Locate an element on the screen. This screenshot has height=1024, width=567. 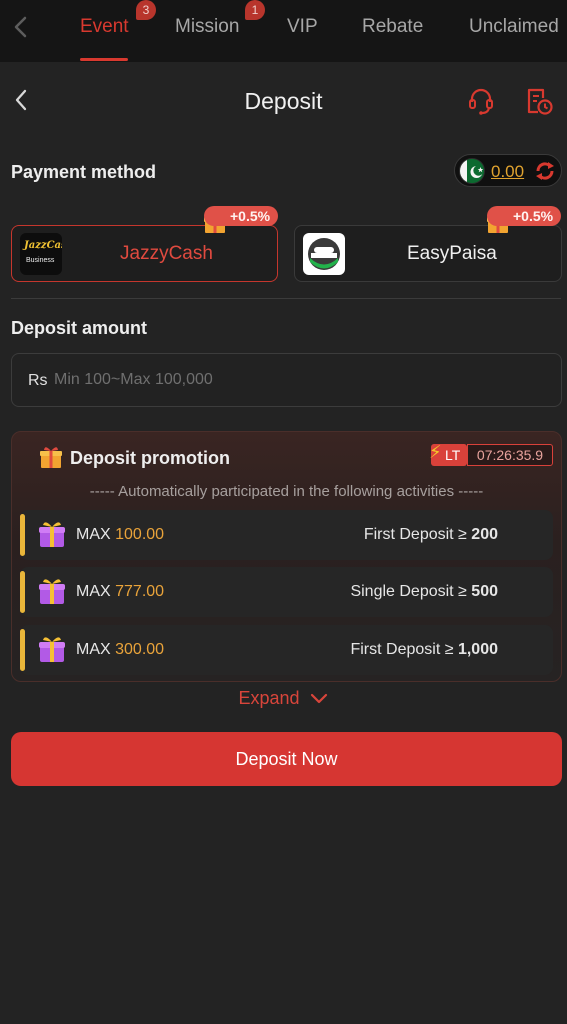
payment-name-jazzcash: JazzyCash is located at coordinates (166, 253).